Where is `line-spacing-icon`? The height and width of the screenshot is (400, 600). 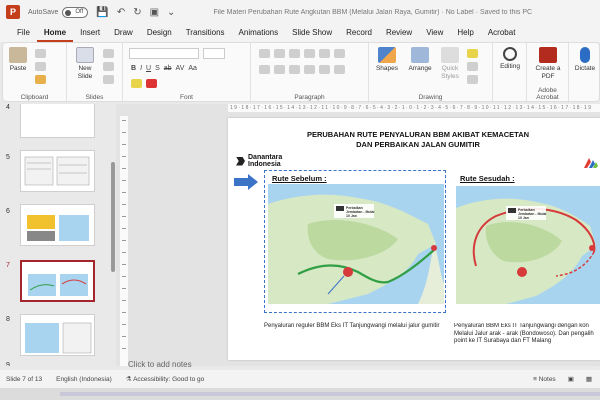 line-spacing-icon is located at coordinates (324, 53).